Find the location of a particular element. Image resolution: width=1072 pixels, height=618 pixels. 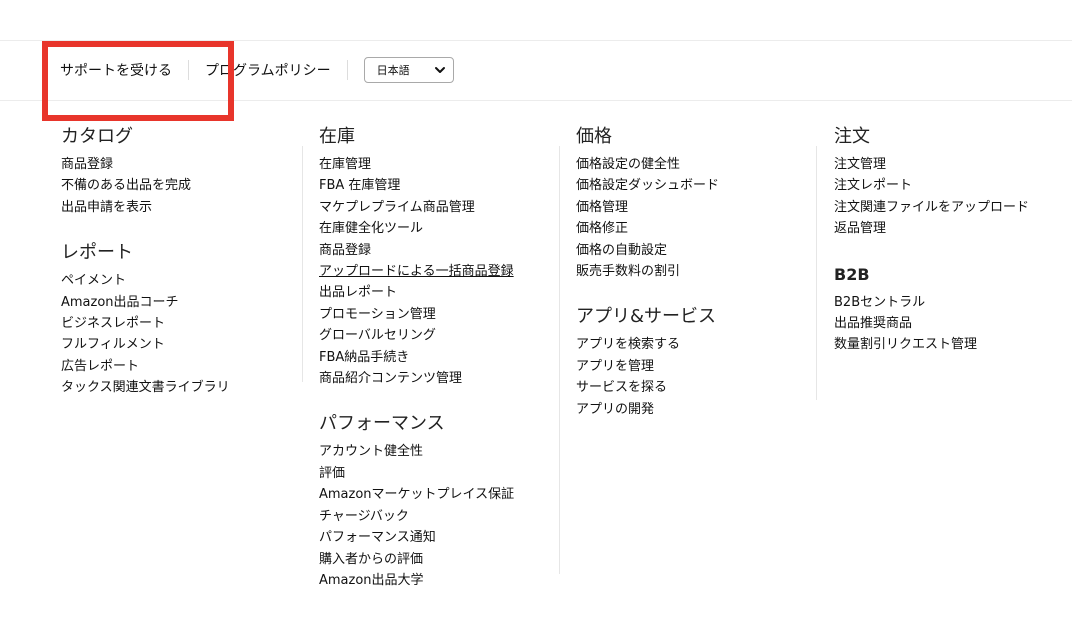

section-b2b: B2B B2Bセントラル 出品推奨商品 数量割引リクエスト管理 is located at coordinates (953, 310).